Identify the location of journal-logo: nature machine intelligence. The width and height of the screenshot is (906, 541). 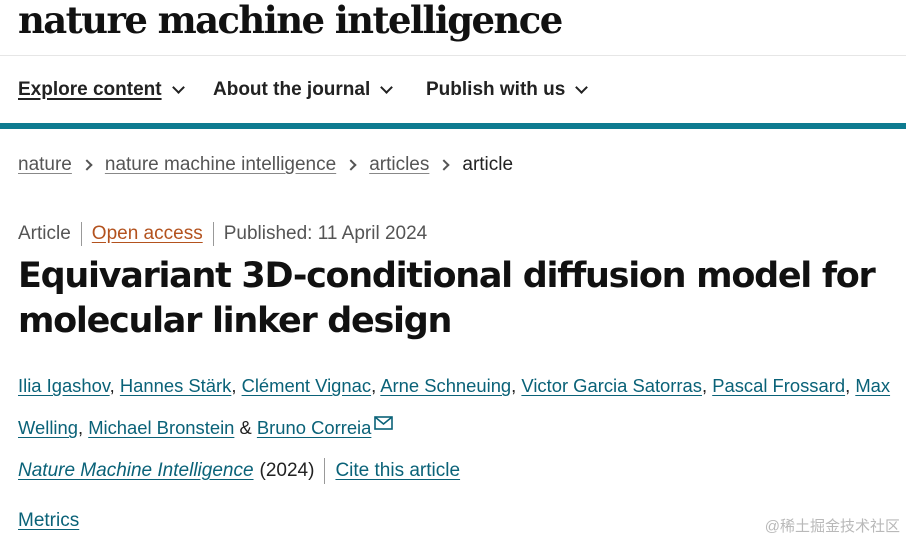
(290, 21).